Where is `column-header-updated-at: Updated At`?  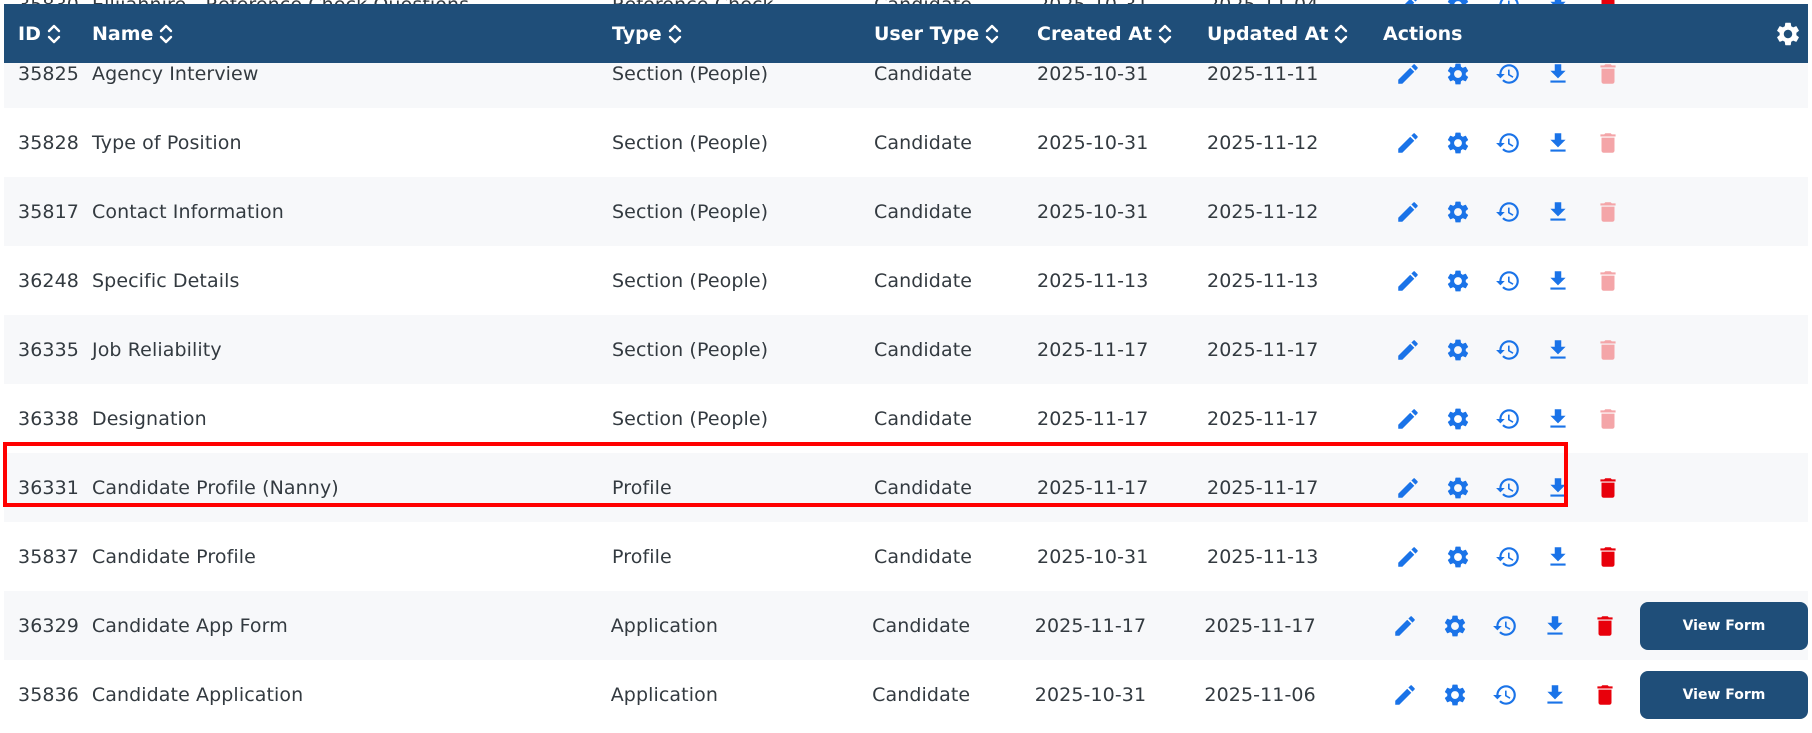 column-header-updated-at: Updated At is located at coordinates (1277, 34).